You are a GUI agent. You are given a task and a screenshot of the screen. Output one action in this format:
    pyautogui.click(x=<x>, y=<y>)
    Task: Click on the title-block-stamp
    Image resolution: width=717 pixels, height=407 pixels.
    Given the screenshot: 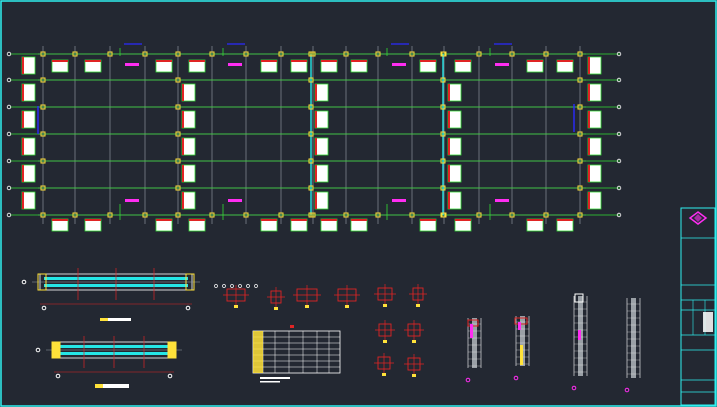 What is the action you would take?
    pyautogui.click(x=708, y=322)
    